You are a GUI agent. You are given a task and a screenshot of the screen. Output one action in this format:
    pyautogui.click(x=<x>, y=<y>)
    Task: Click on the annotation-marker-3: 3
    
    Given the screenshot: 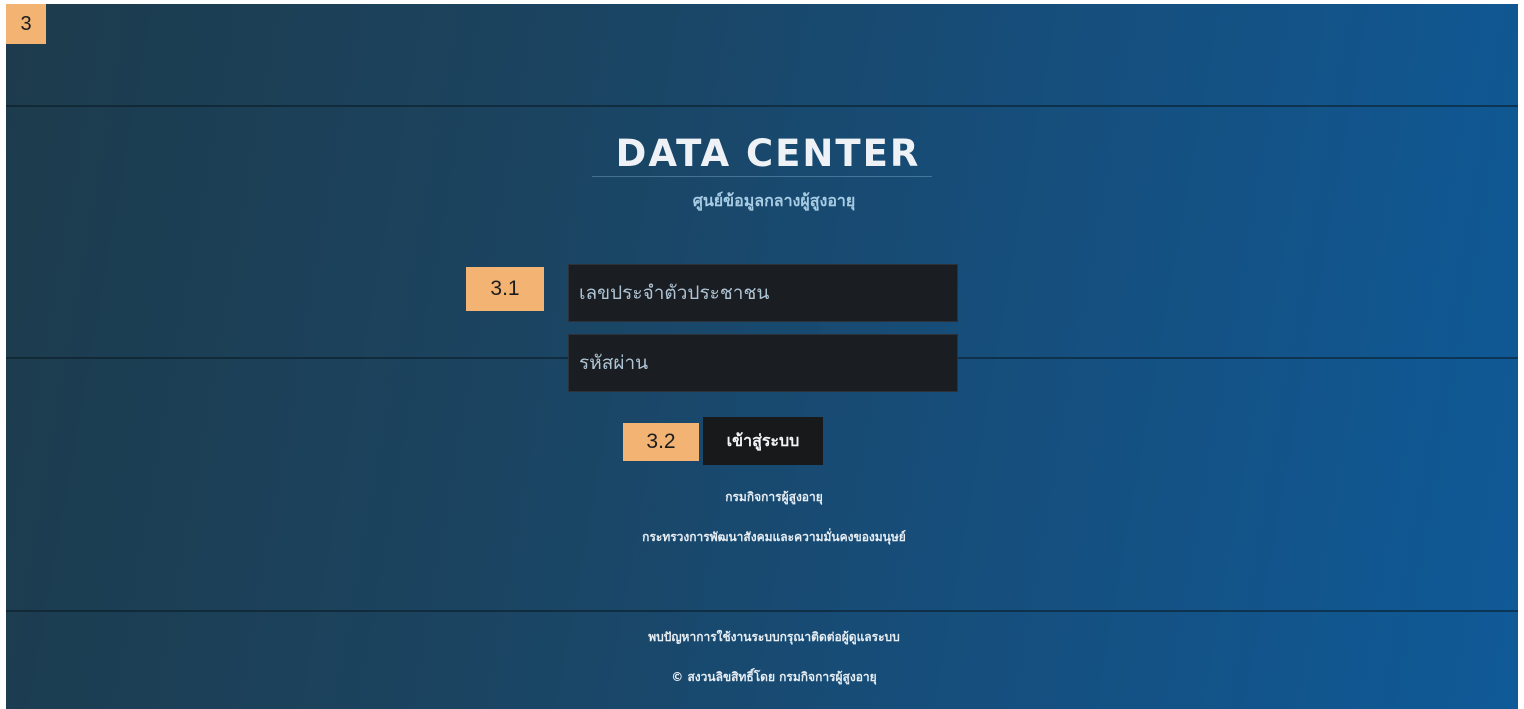 What is the action you would take?
    pyautogui.click(x=26, y=24)
    